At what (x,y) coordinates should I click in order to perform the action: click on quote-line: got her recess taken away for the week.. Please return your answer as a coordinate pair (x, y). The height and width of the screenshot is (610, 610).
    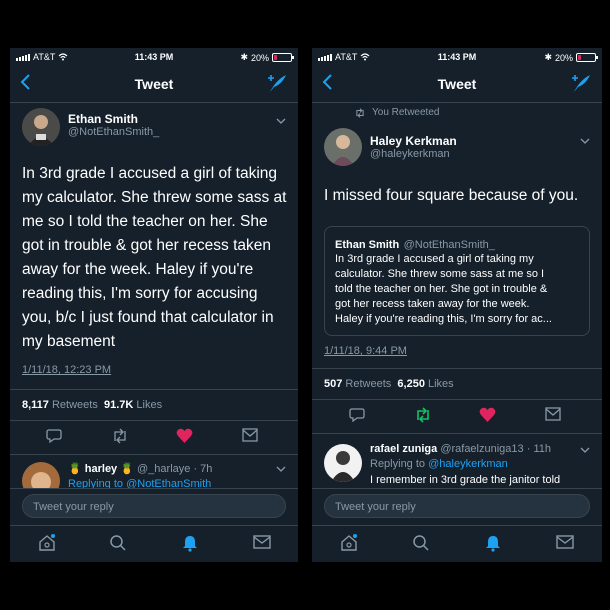
    Looking at the image, I should click on (432, 304).